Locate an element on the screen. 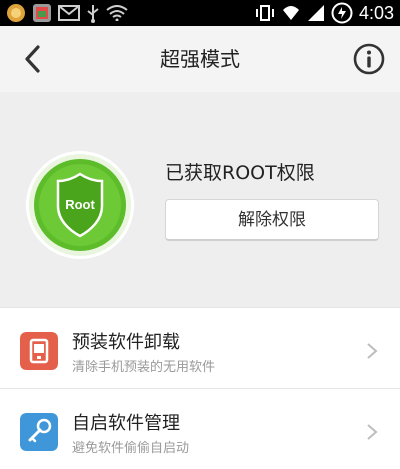 This screenshot has height=469, width=400. info-icon is located at coordinates (369, 59).